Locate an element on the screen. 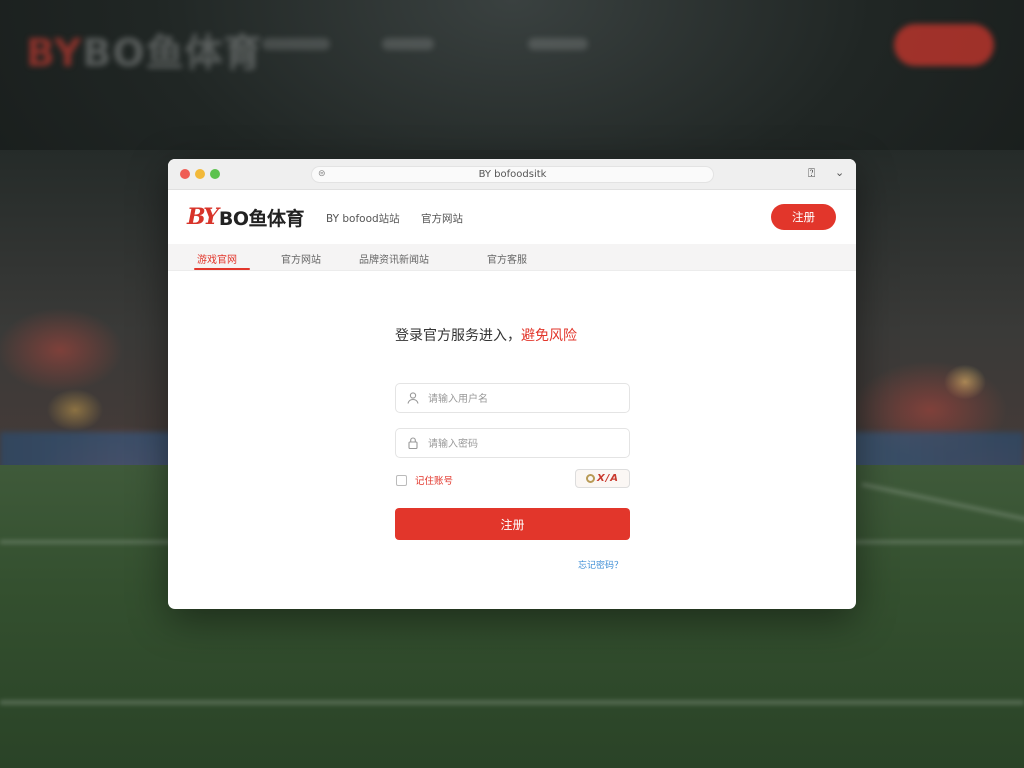  lock-icon is located at coordinates (413, 443).